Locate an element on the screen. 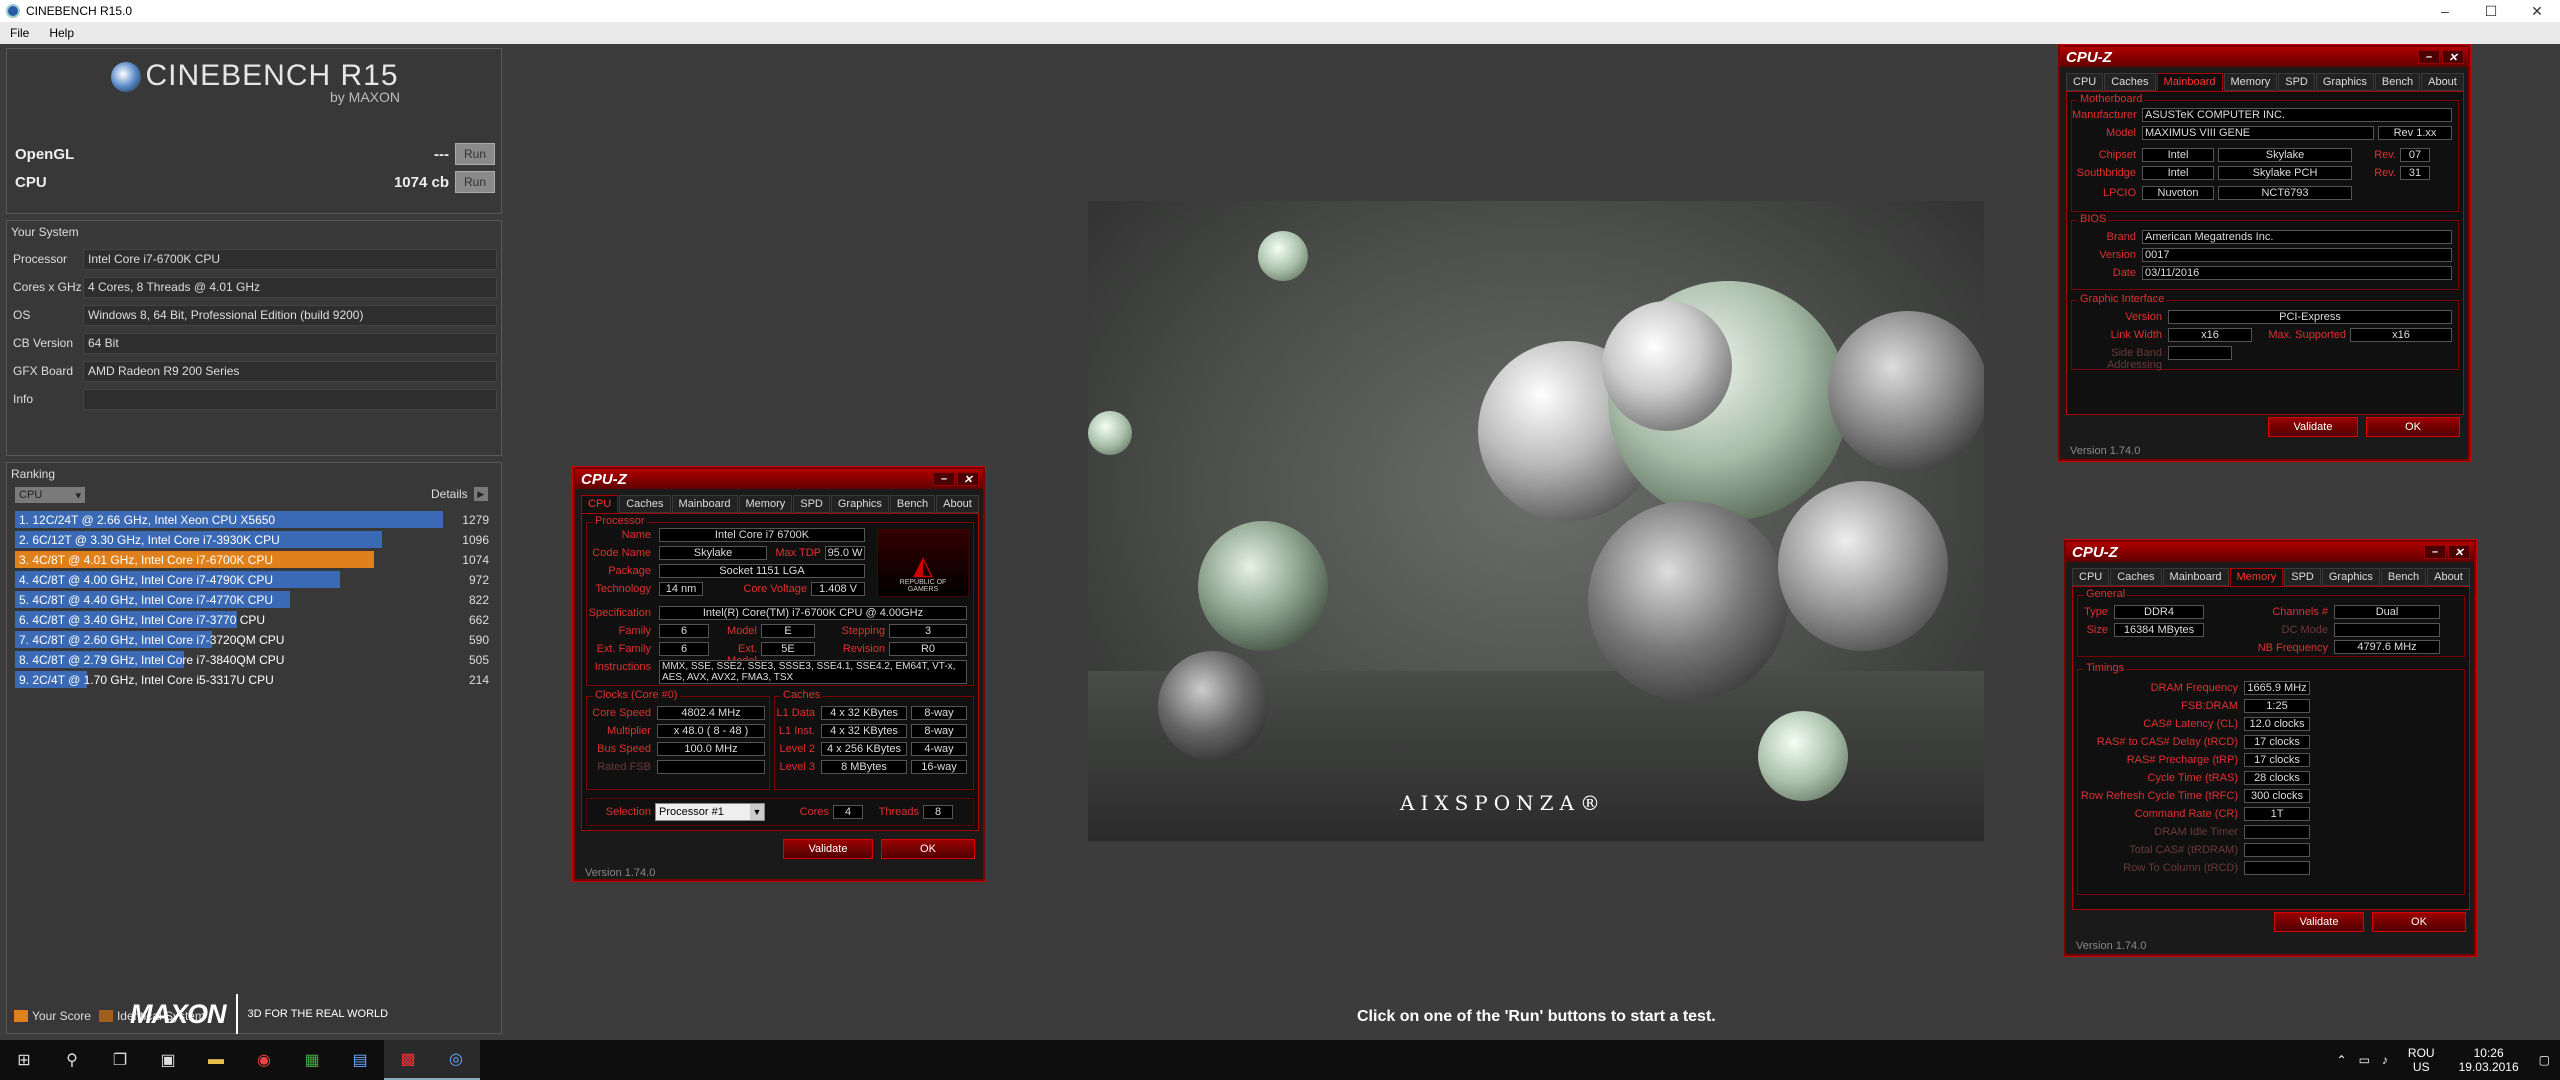 This screenshot has width=2560, height=1080. speaker-icon: ♪ is located at coordinates (2385, 1060).